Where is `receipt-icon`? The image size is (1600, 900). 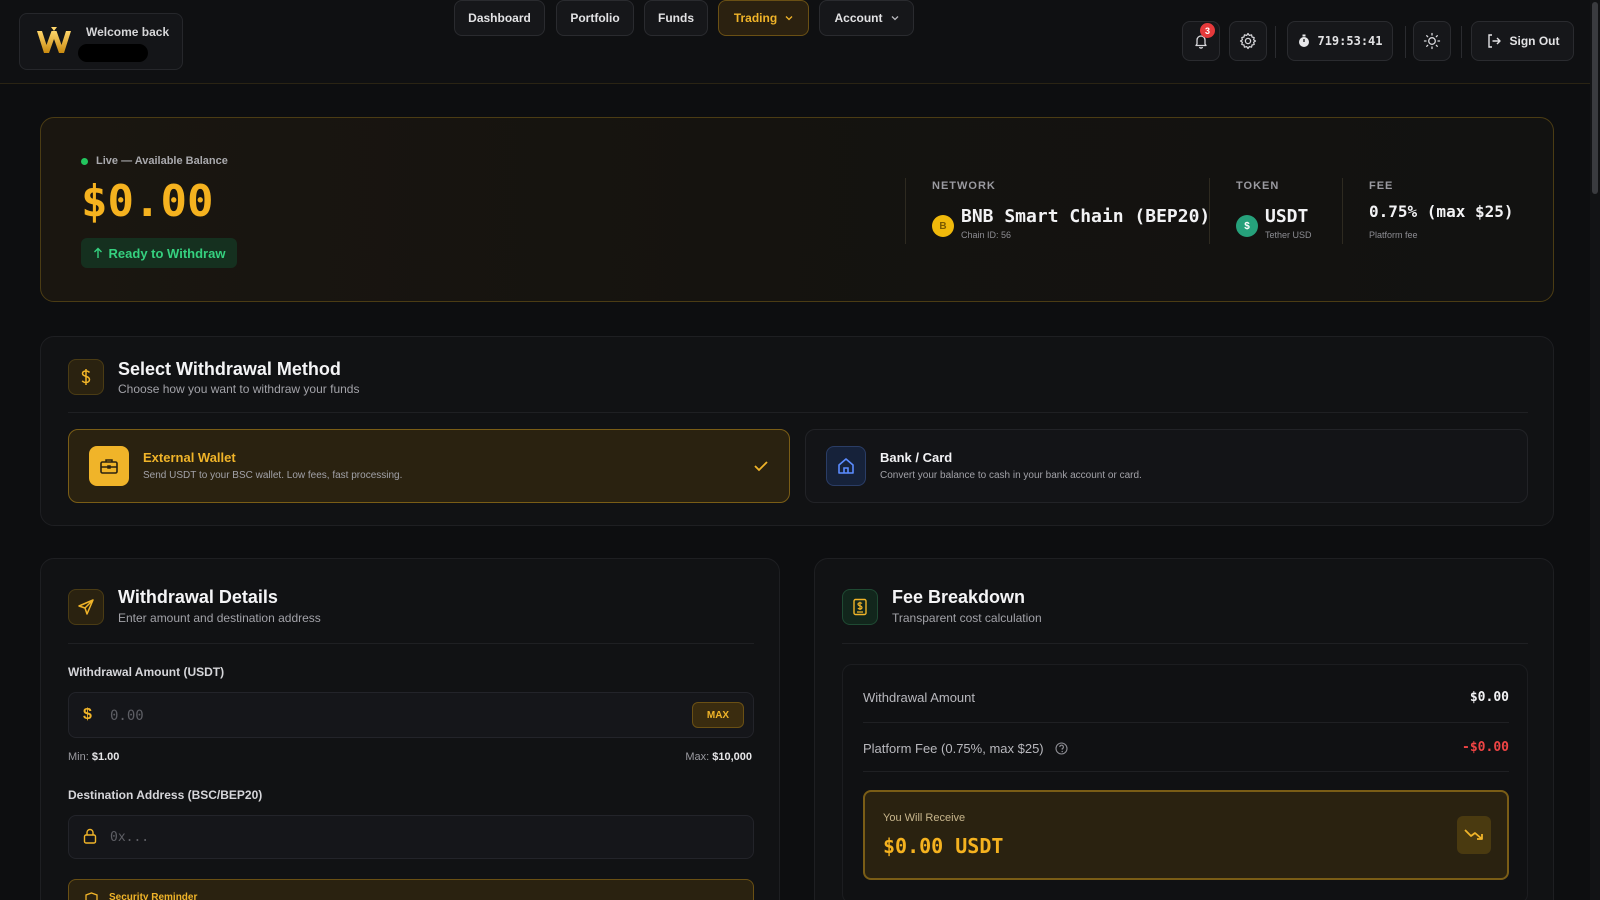 receipt-icon is located at coordinates (860, 607).